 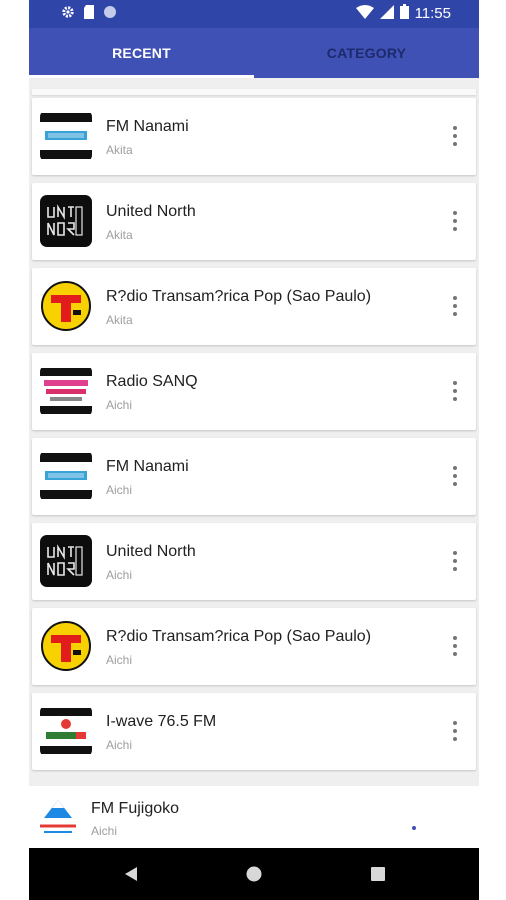 I want to click on tab-bar: RECENT CATEGORY, so click(x=254, y=53).